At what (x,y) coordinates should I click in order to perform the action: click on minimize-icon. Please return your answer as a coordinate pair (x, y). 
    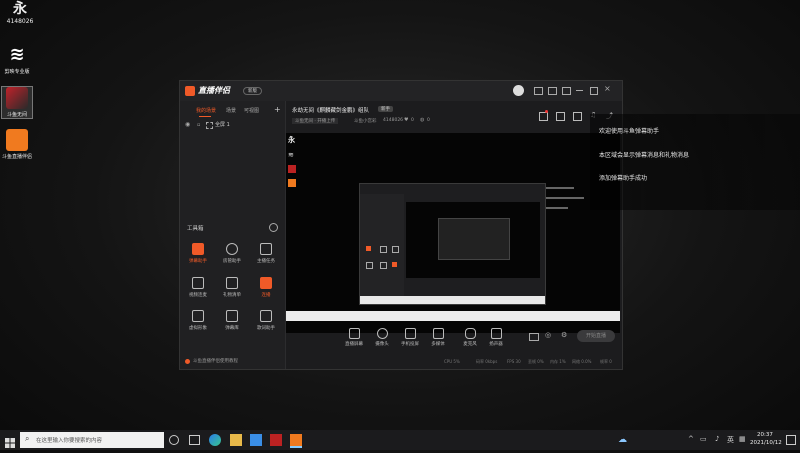
    Looking at the image, I should click on (579, 90).